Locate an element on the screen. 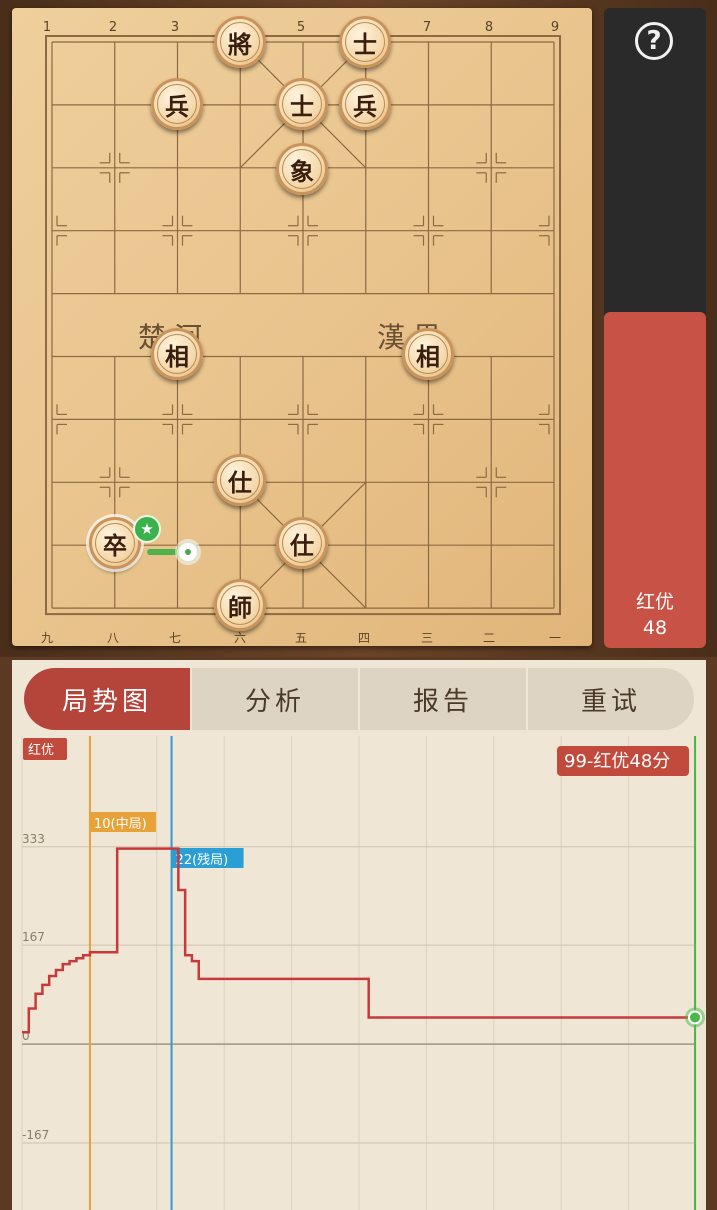 The height and width of the screenshot is (1210, 717). file-number: 四 is located at coordinates (363, 638).